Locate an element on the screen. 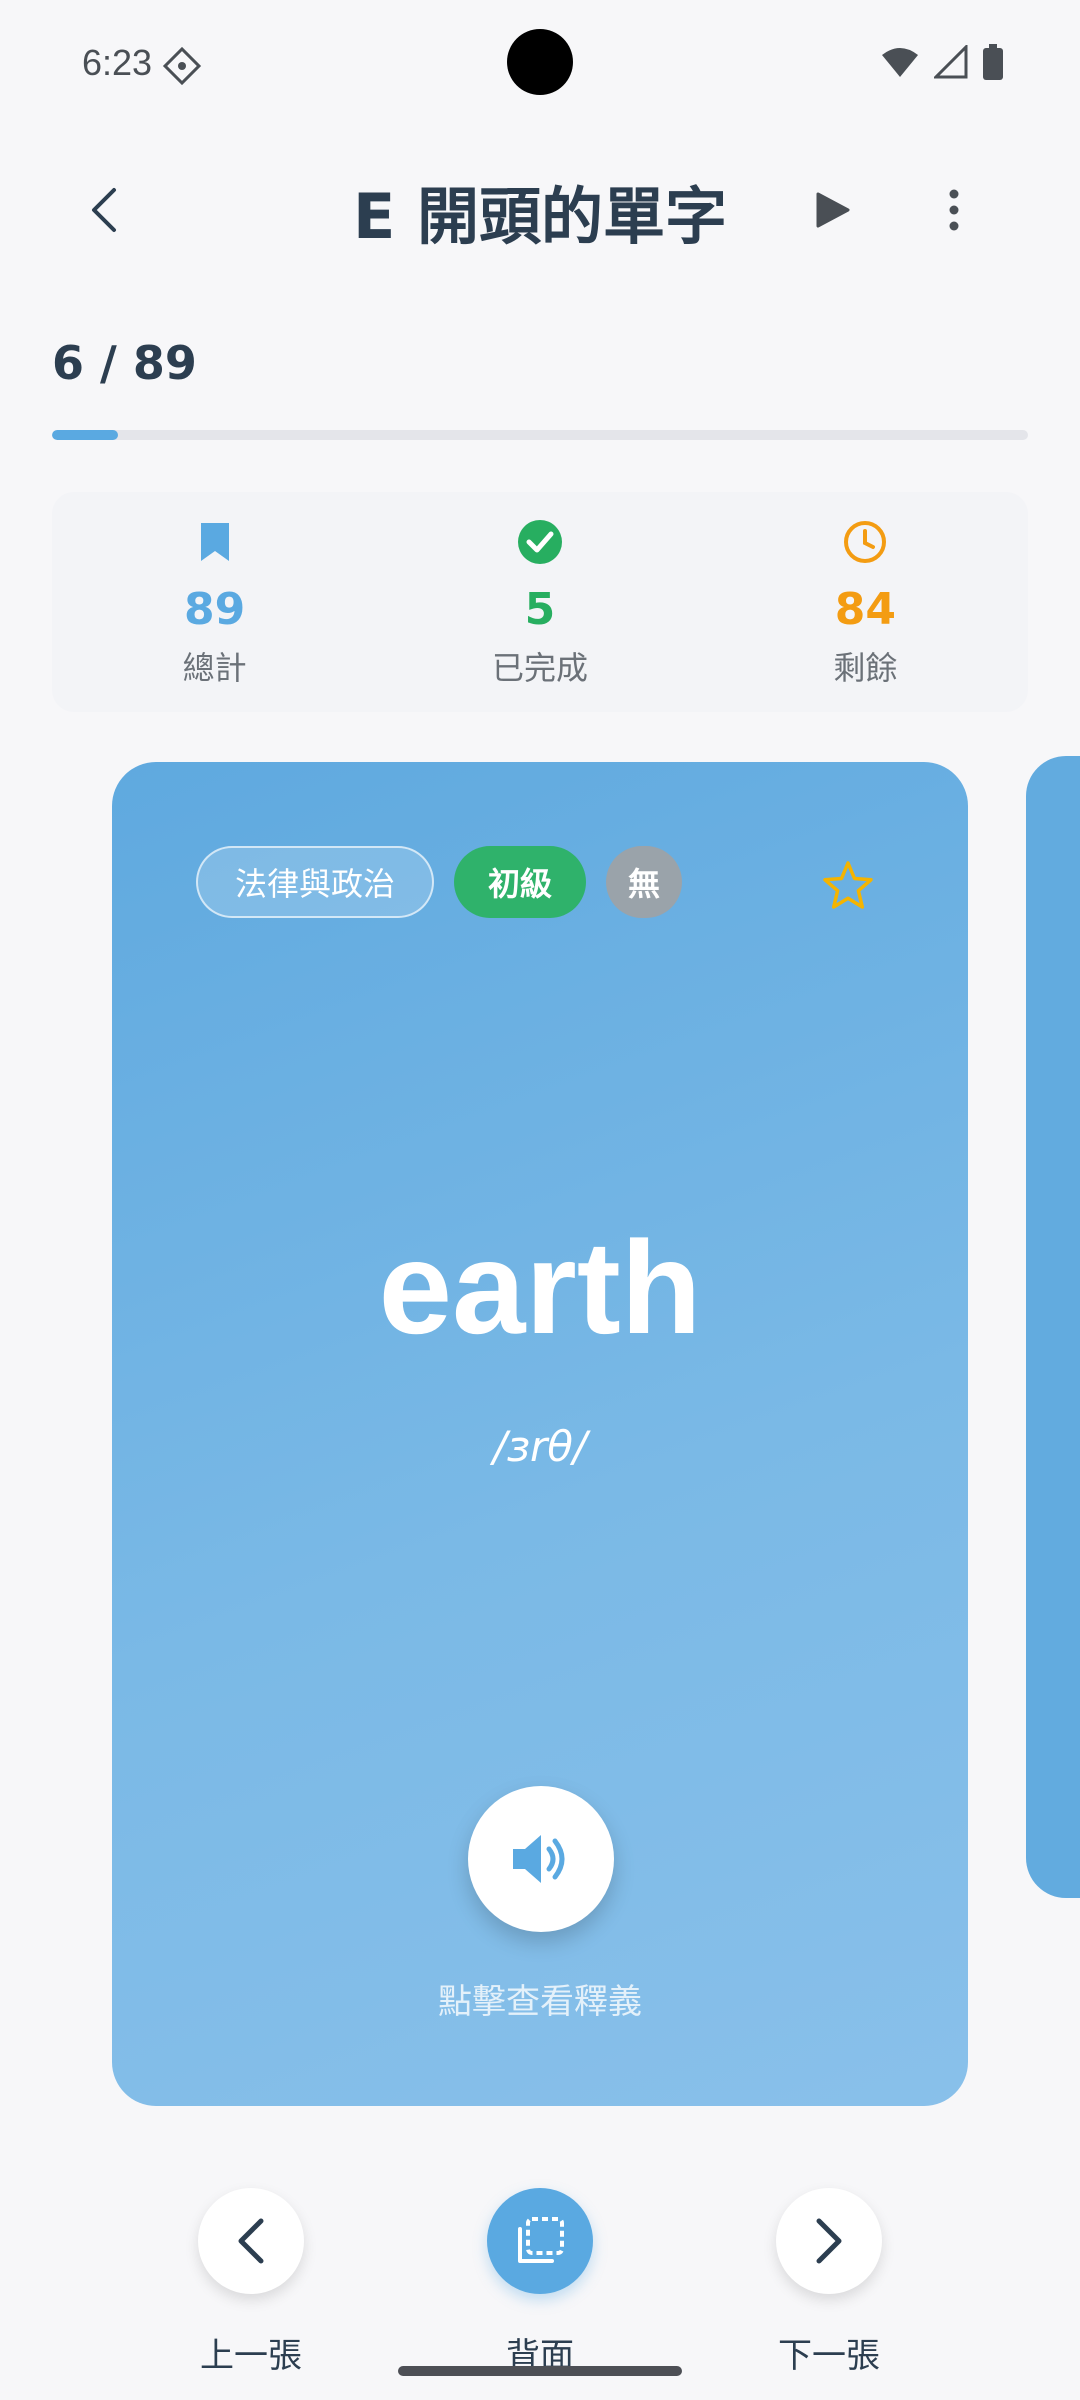  play-icon is located at coordinates (833, 210).